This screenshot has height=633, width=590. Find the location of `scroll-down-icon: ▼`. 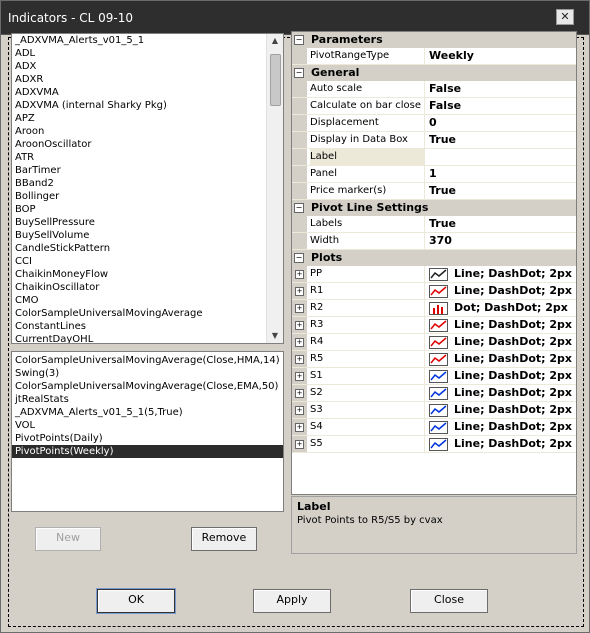

scroll-down-icon: ▼ is located at coordinates (275, 336).